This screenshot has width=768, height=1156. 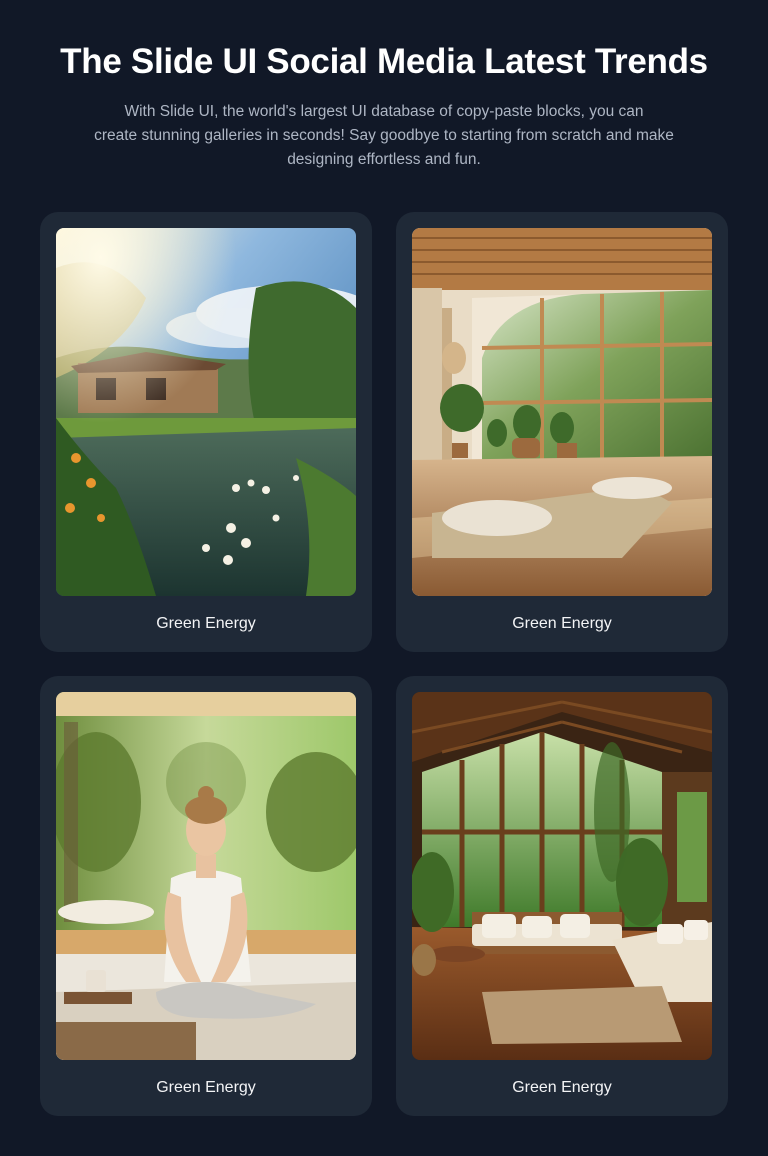 What do you see at coordinates (384, 159) in the screenshot?
I see `subtitle-line: designing effortless and fun.` at bounding box center [384, 159].